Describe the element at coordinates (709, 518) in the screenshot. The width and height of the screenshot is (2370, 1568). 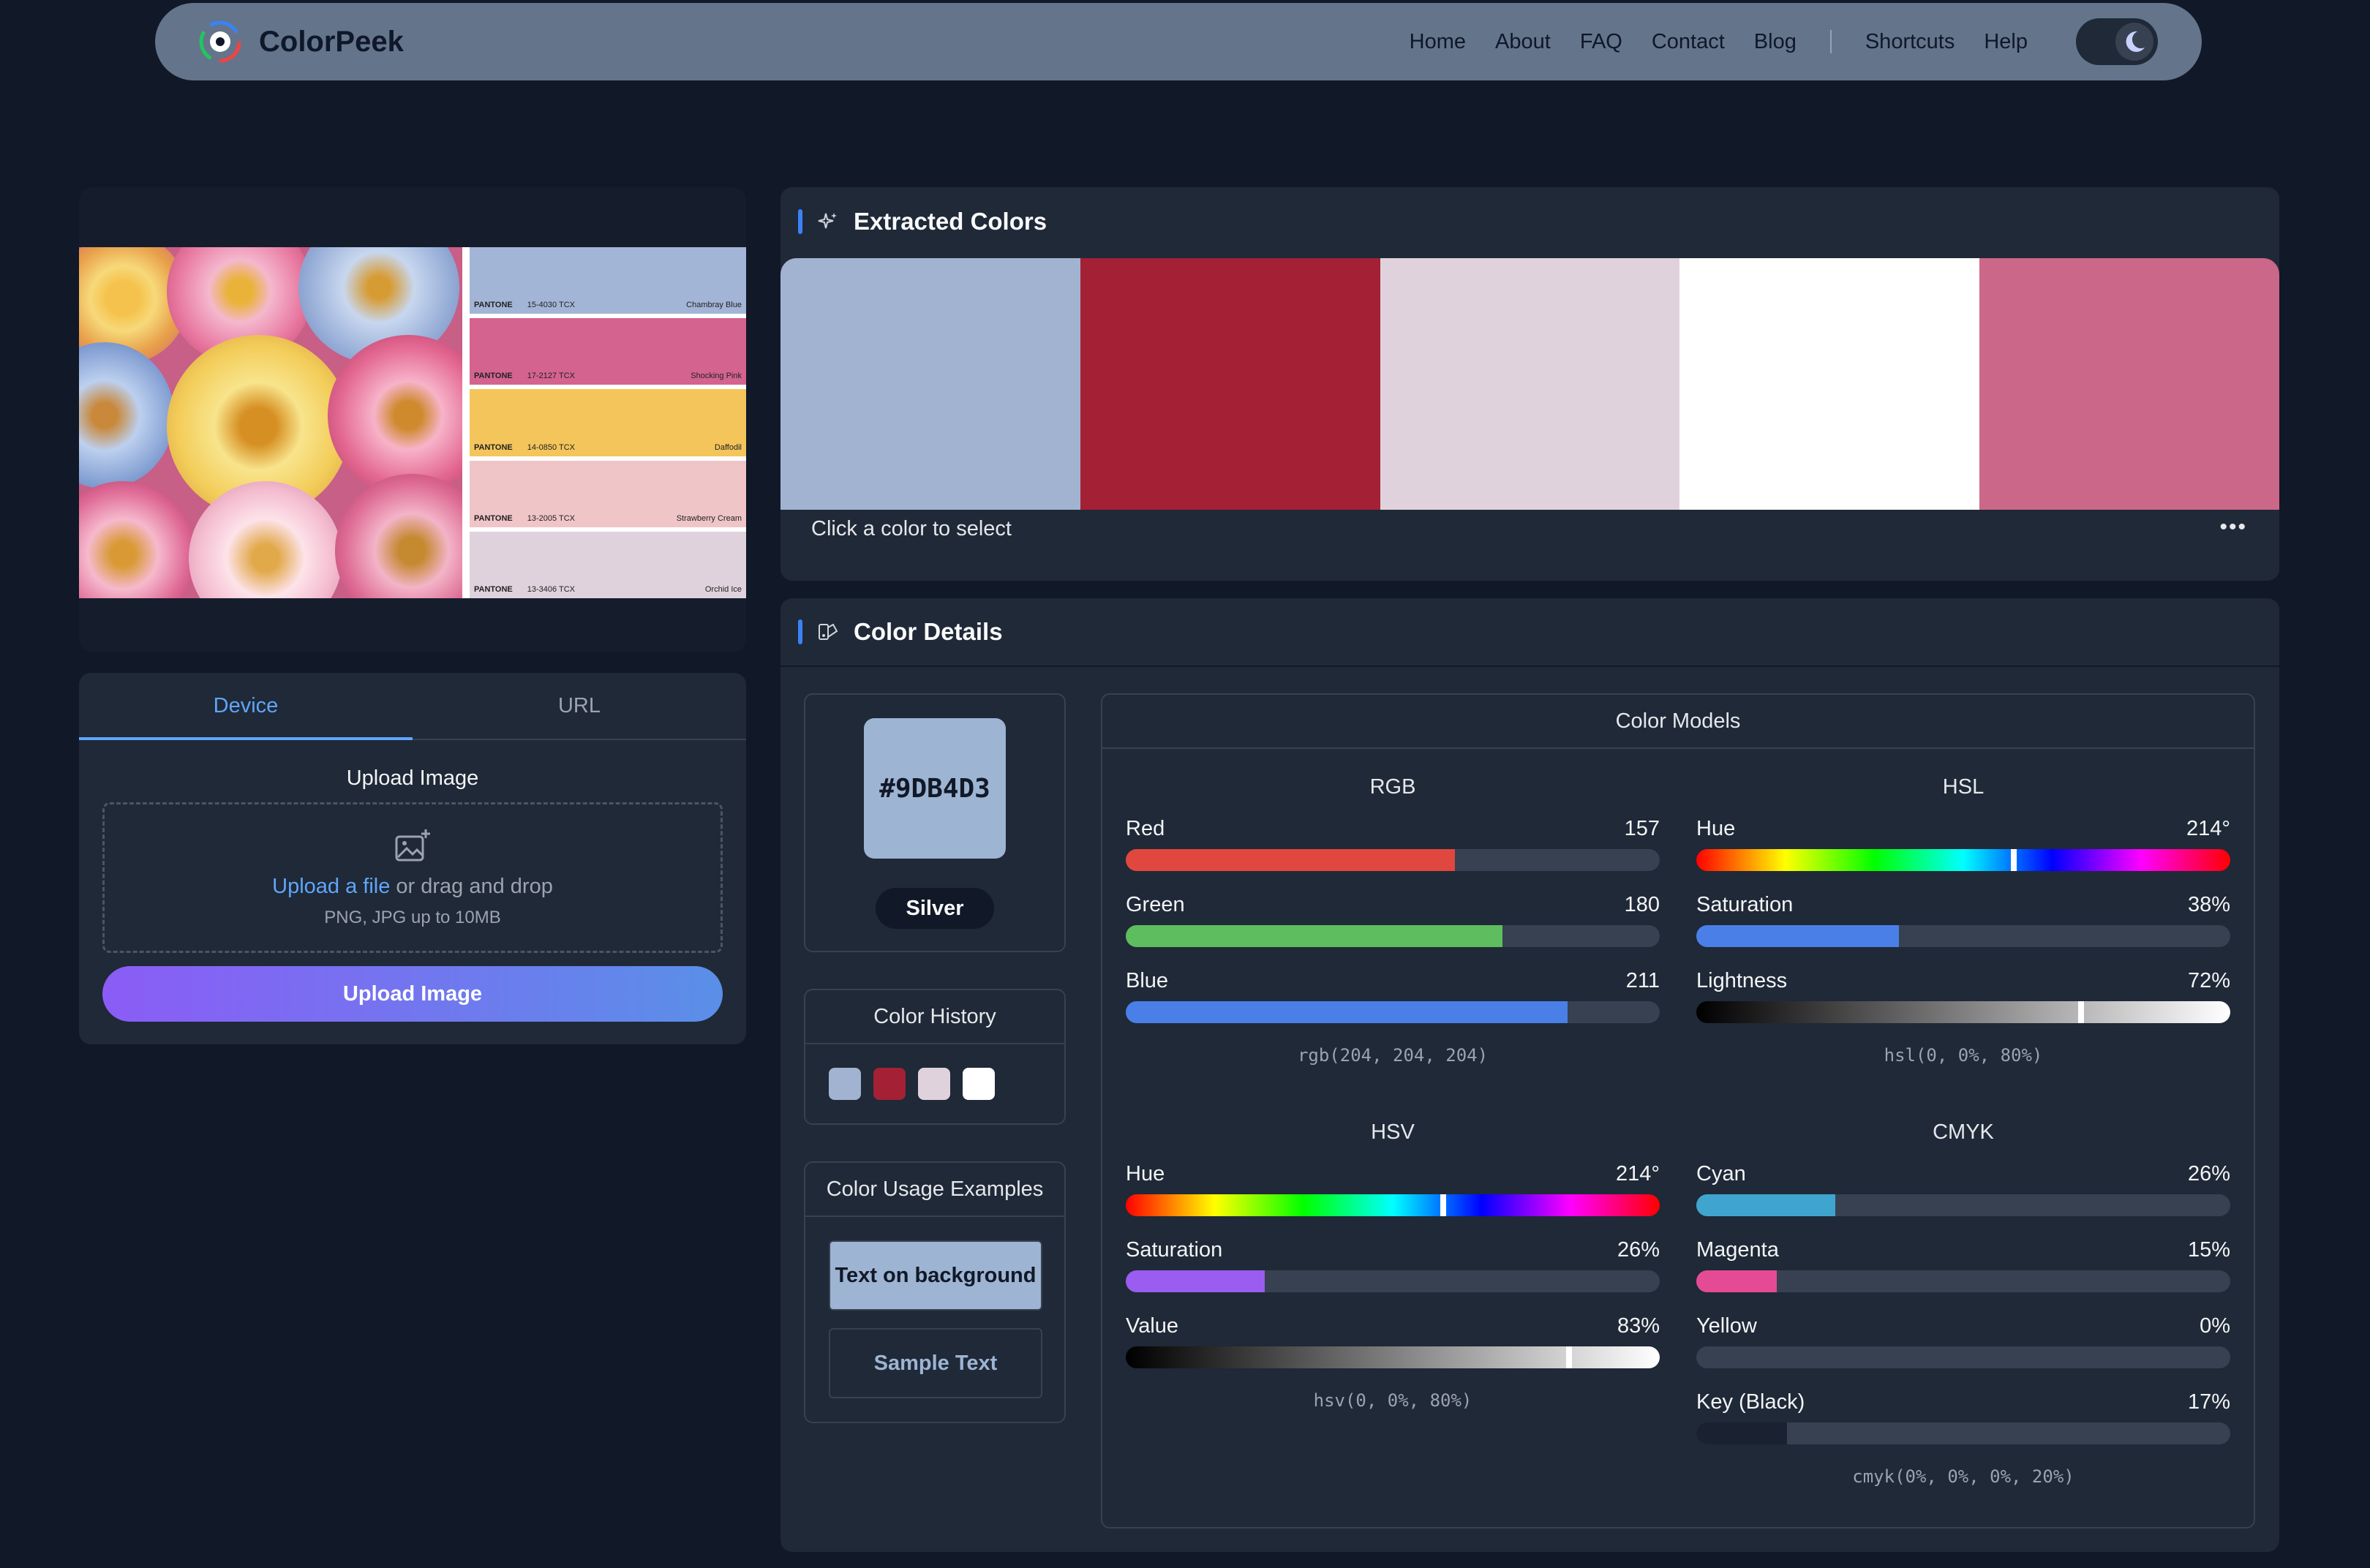
I see `pantone-name: Strawberry Cream` at that location.